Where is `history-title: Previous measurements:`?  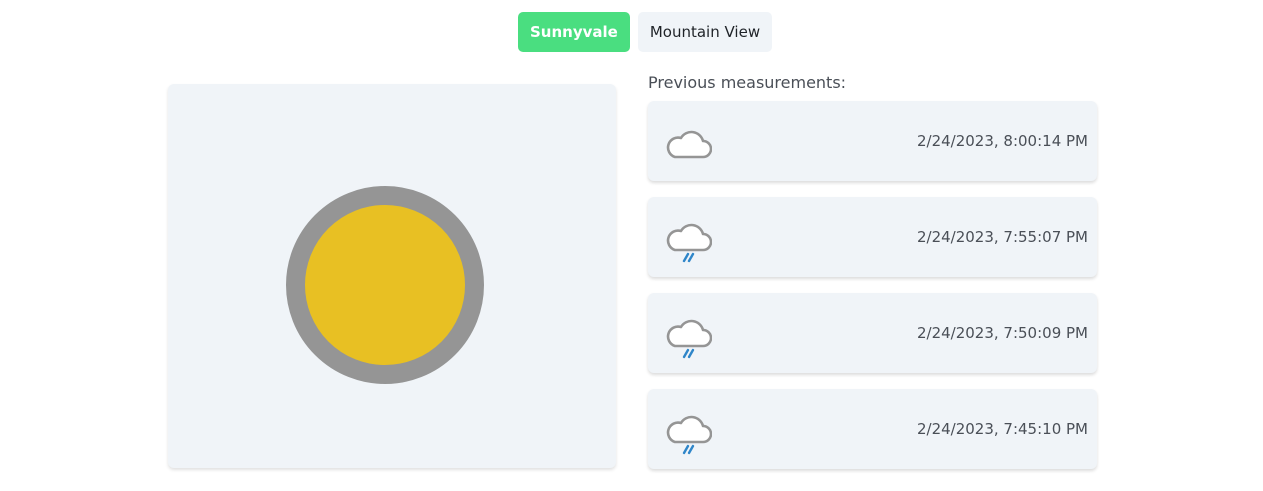 history-title: Previous measurements: is located at coordinates (747, 82).